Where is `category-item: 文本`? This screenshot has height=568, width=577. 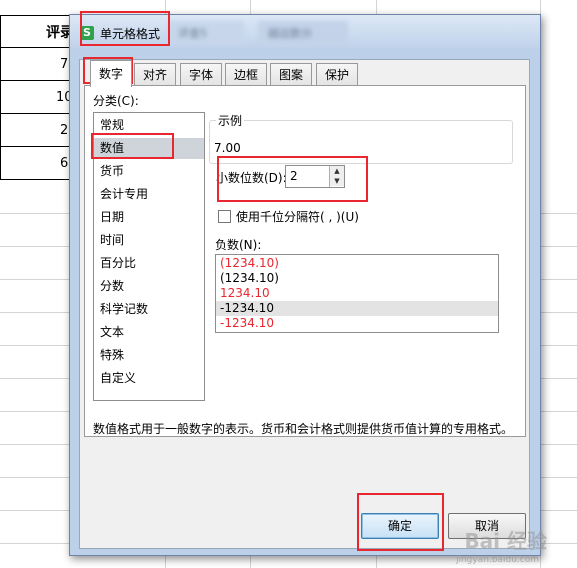 category-item: 文本 is located at coordinates (149, 332).